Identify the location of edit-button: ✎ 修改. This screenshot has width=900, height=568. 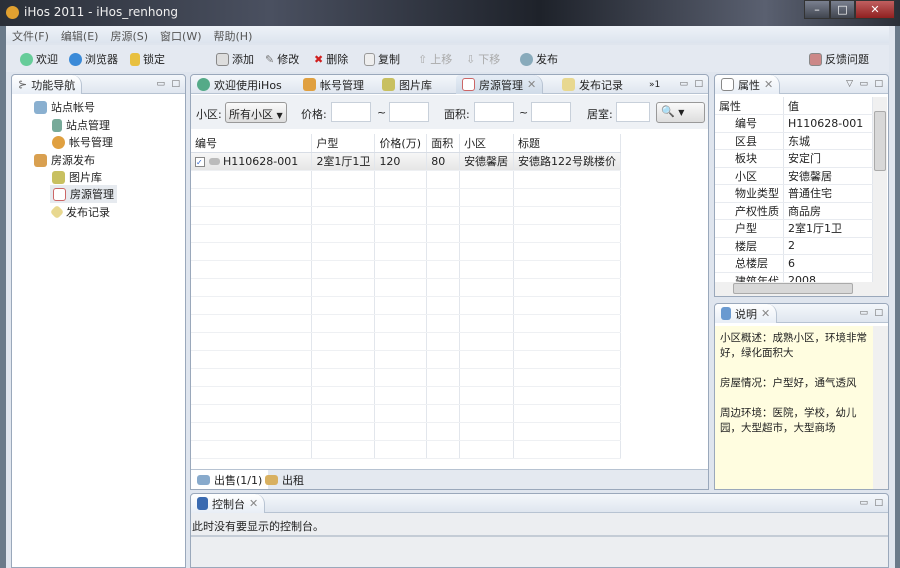
(282, 59).